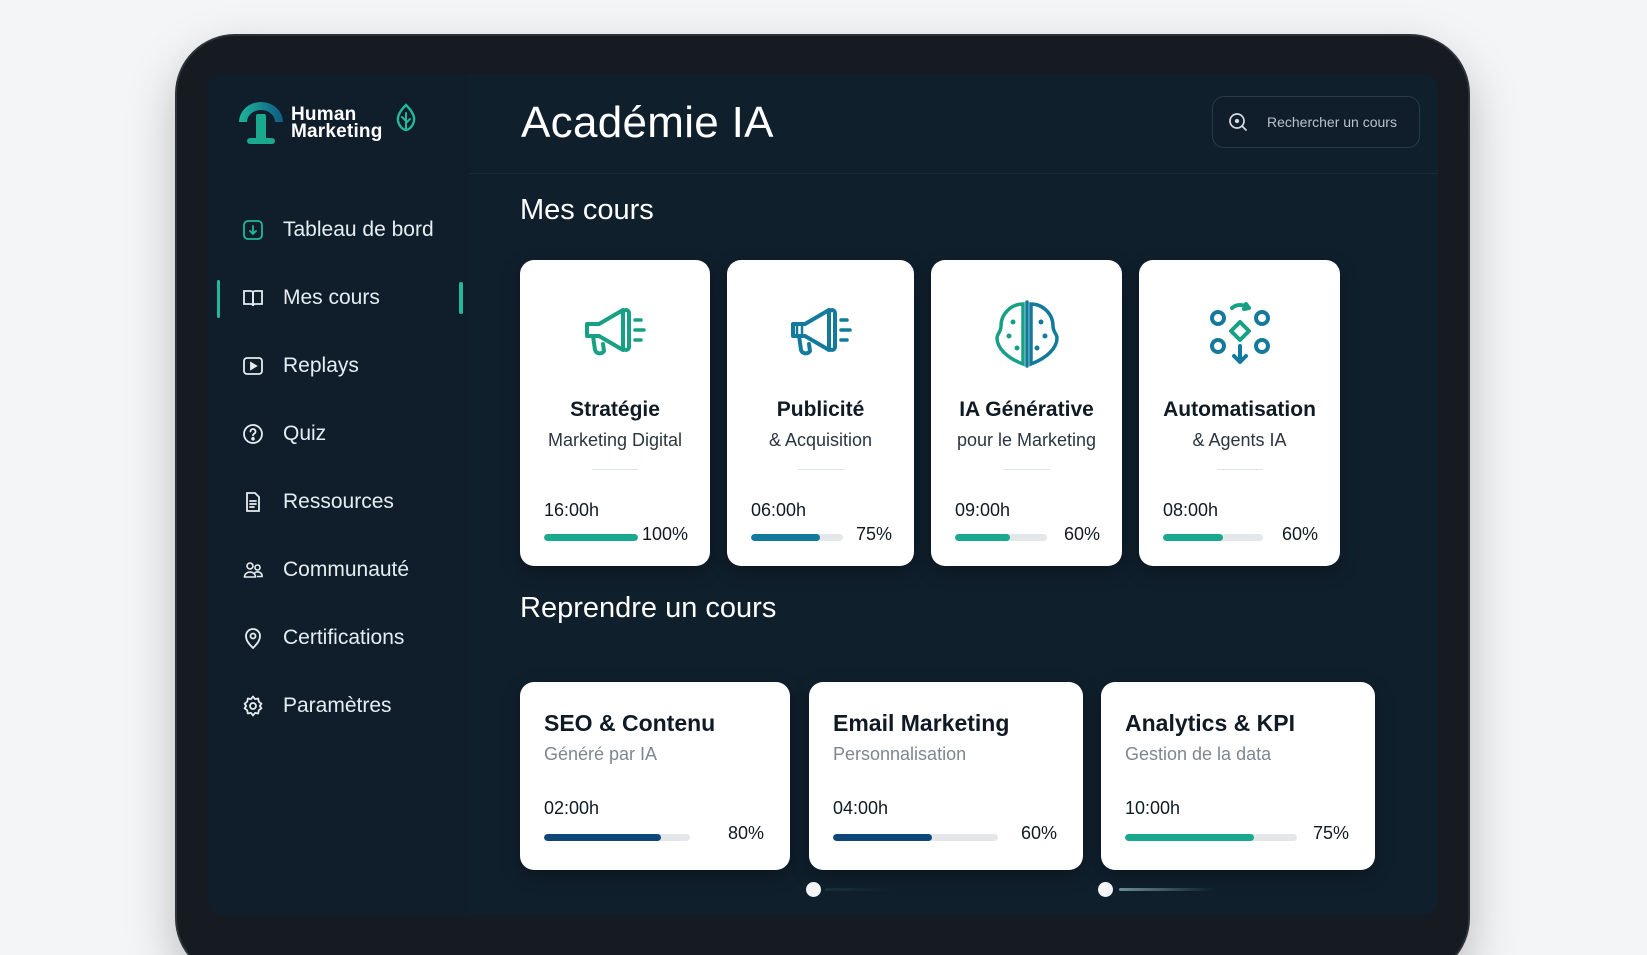  What do you see at coordinates (1026, 409) in the screenshot?
I see `course-title: IA Générative` at bounding box center [1026, 409].